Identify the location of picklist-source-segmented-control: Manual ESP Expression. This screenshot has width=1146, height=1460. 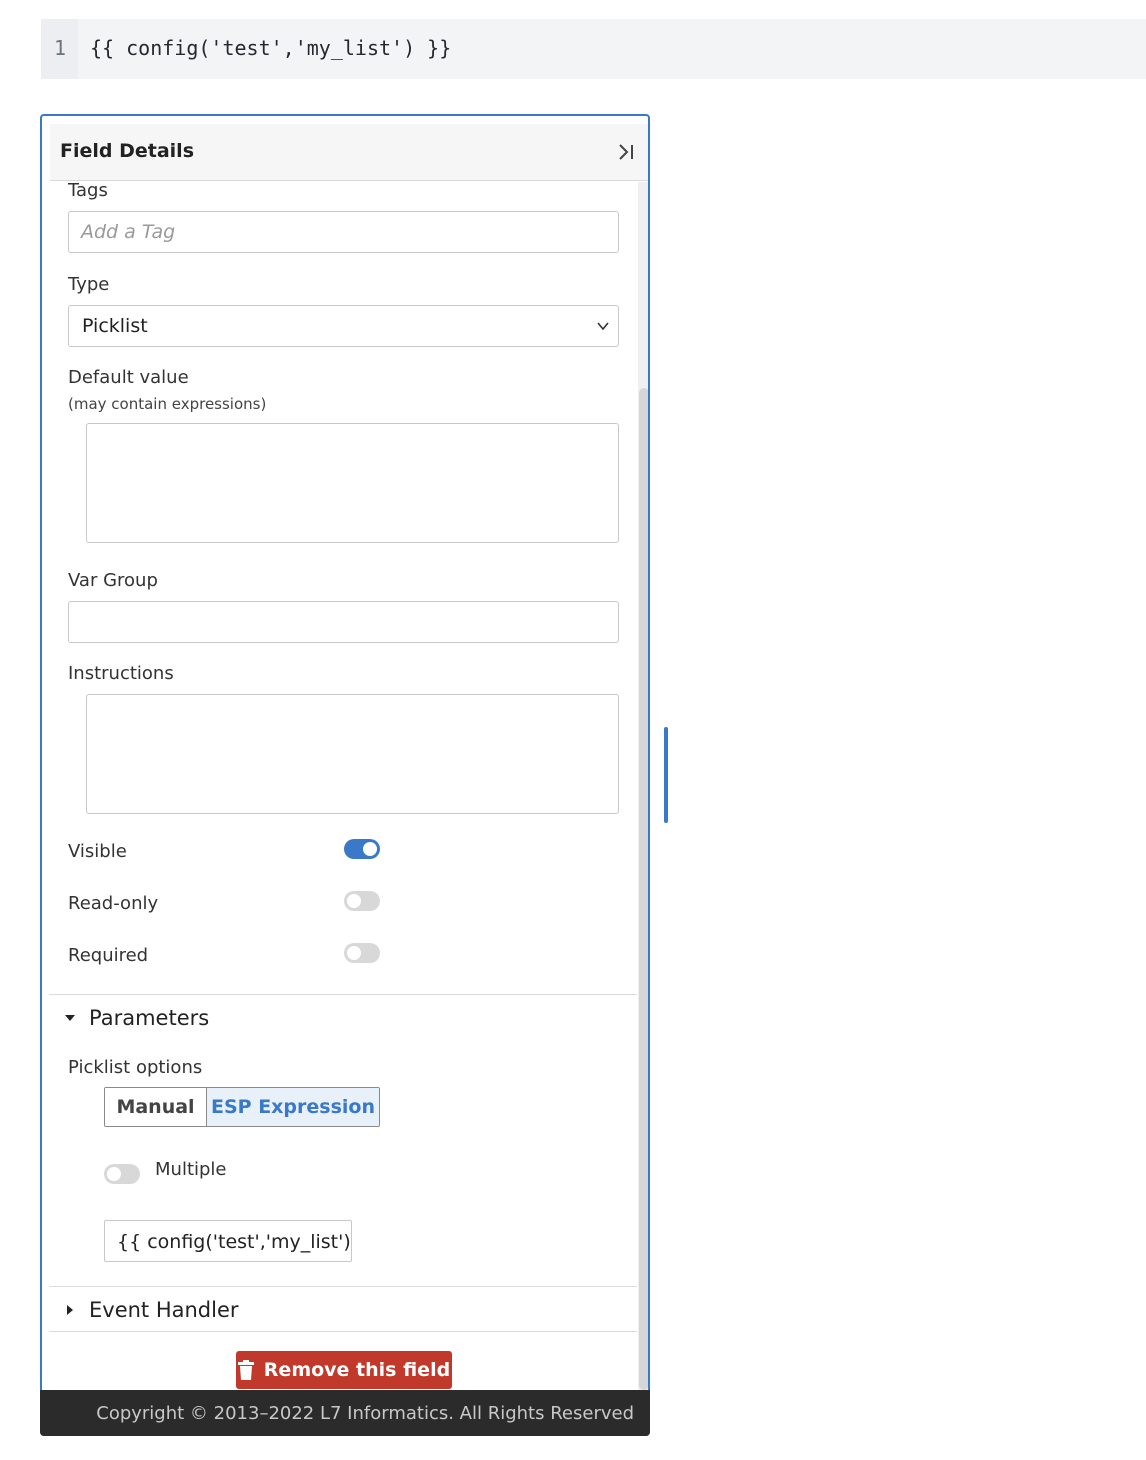
(242, 1107).